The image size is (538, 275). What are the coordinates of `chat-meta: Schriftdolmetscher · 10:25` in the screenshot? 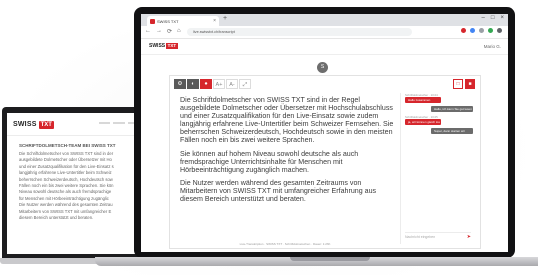 It's located at (421, 116).